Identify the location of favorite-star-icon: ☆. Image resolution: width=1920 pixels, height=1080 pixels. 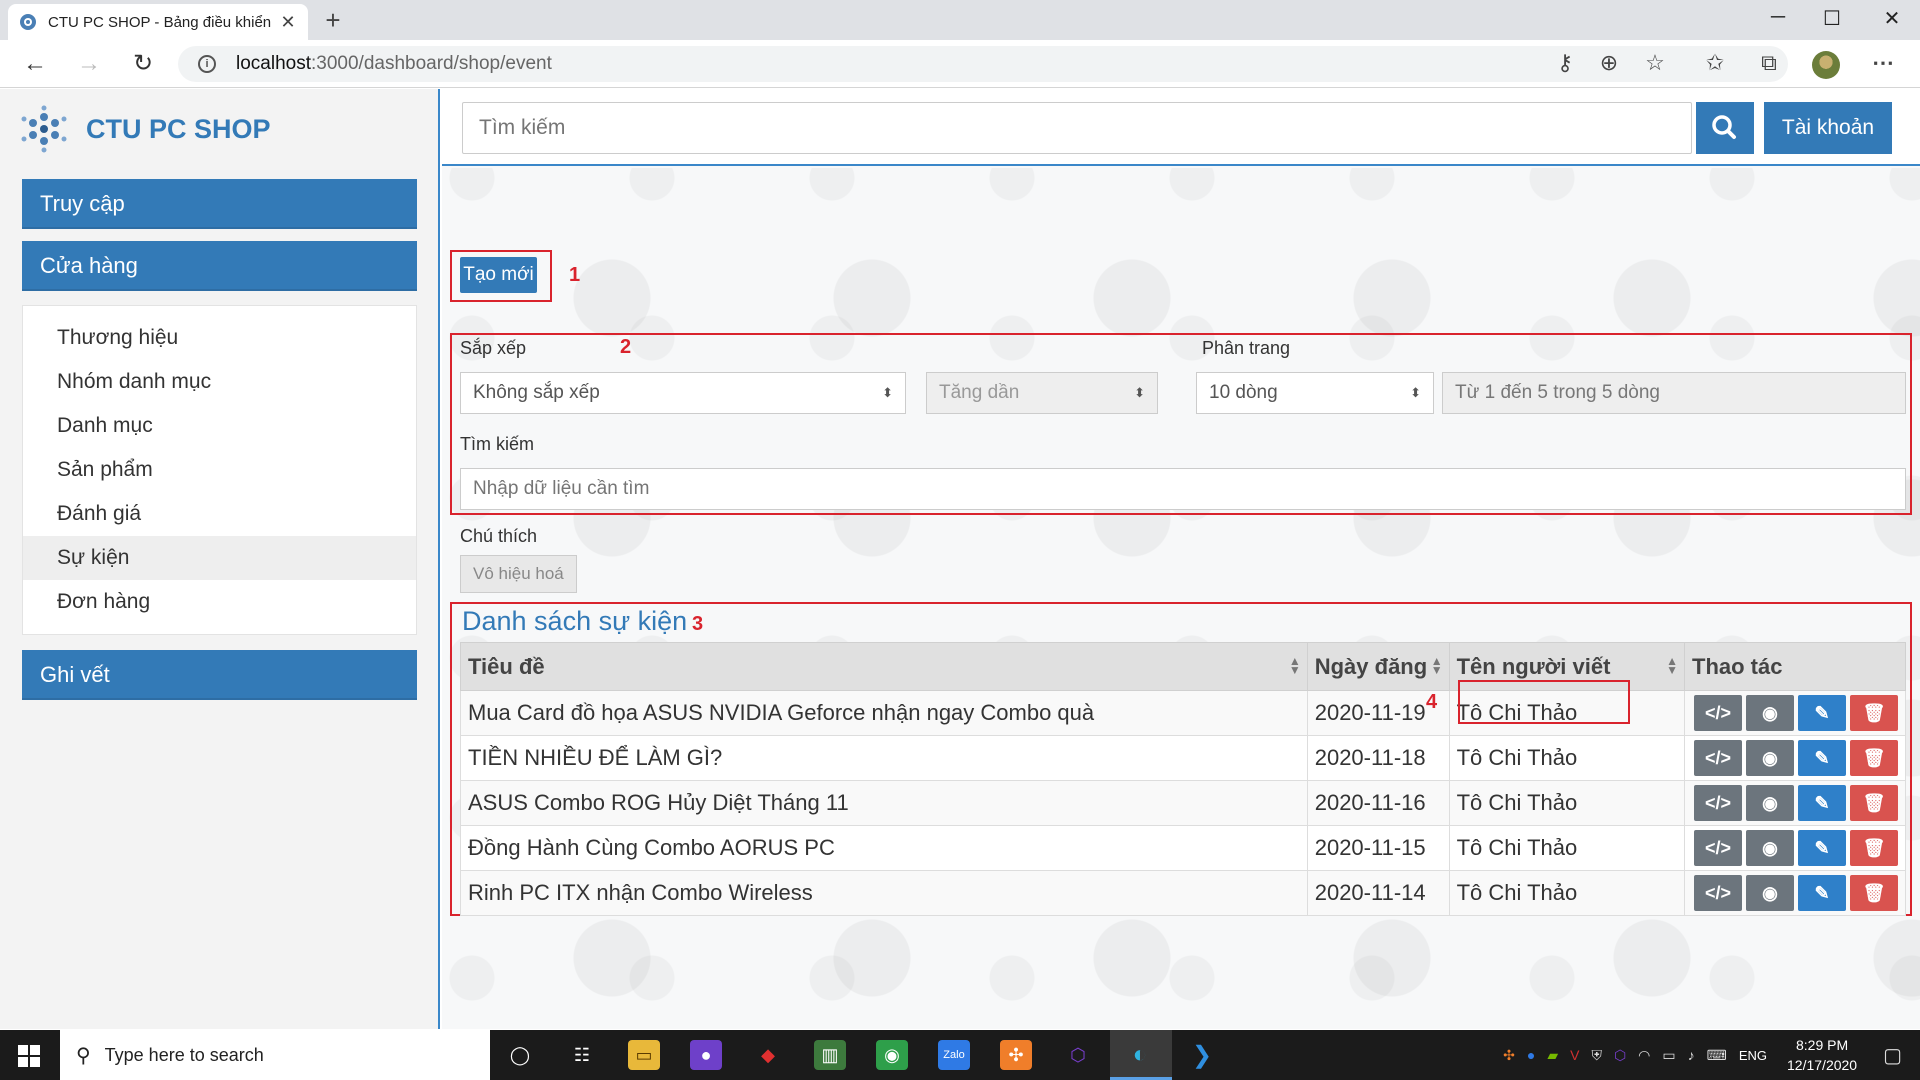
(1655, 63).